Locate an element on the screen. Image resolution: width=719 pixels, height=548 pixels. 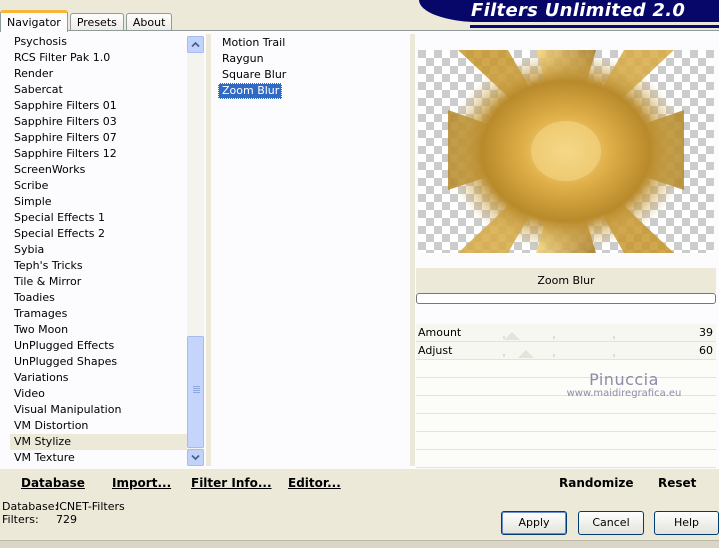
filters-label: Filters: is located at coordinates (20, 519).